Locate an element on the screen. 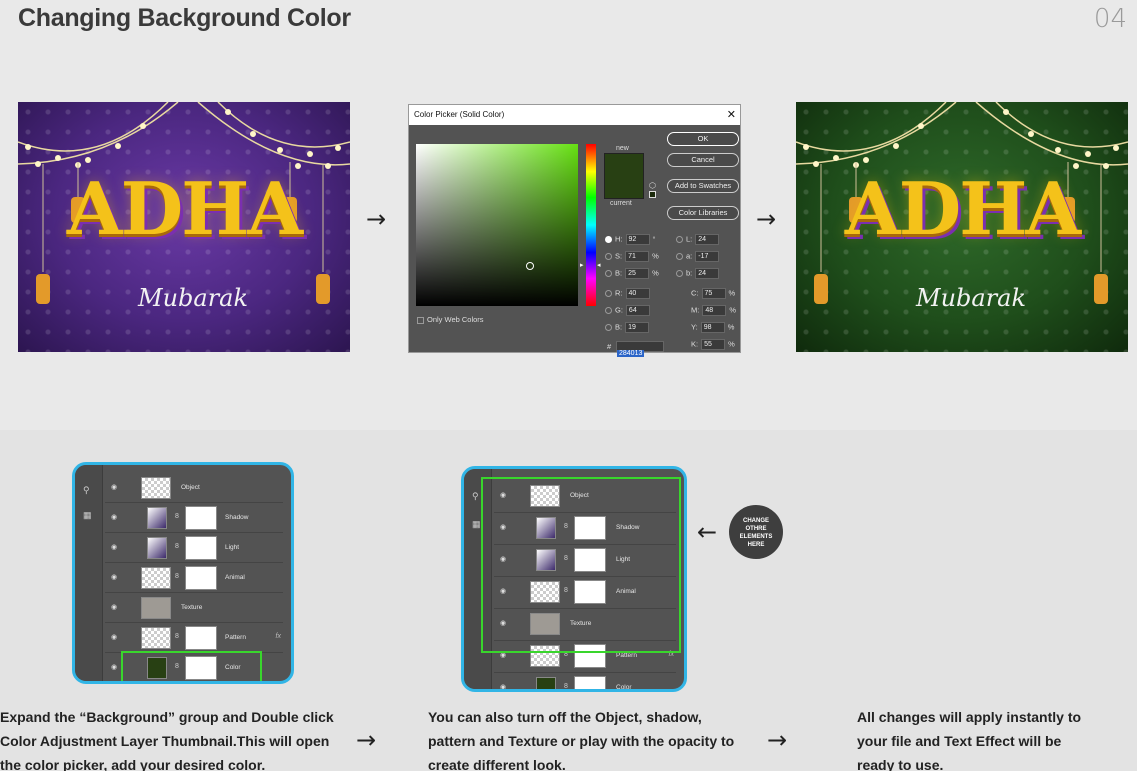  layer-object: ◉ Object is located at coordinates (194, 488).